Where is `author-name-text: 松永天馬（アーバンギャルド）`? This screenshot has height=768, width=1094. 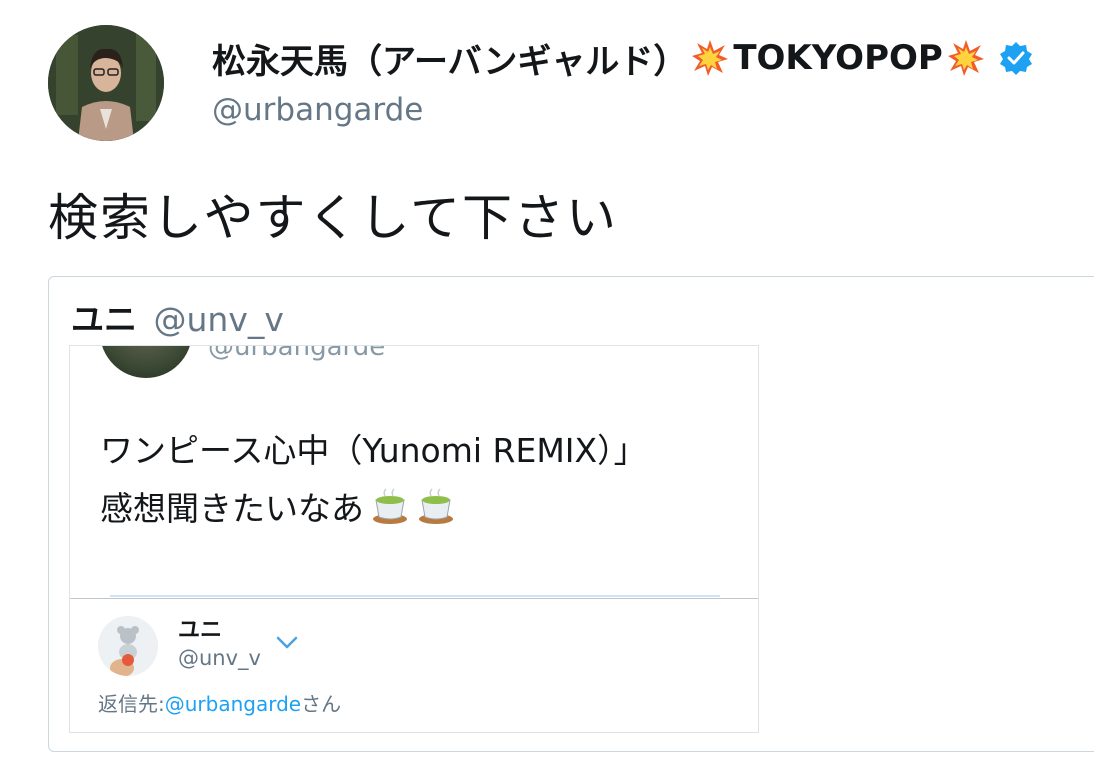 author-name-text: 松永天馬（アーバンギャルド） is located at coordinates (450, 61).